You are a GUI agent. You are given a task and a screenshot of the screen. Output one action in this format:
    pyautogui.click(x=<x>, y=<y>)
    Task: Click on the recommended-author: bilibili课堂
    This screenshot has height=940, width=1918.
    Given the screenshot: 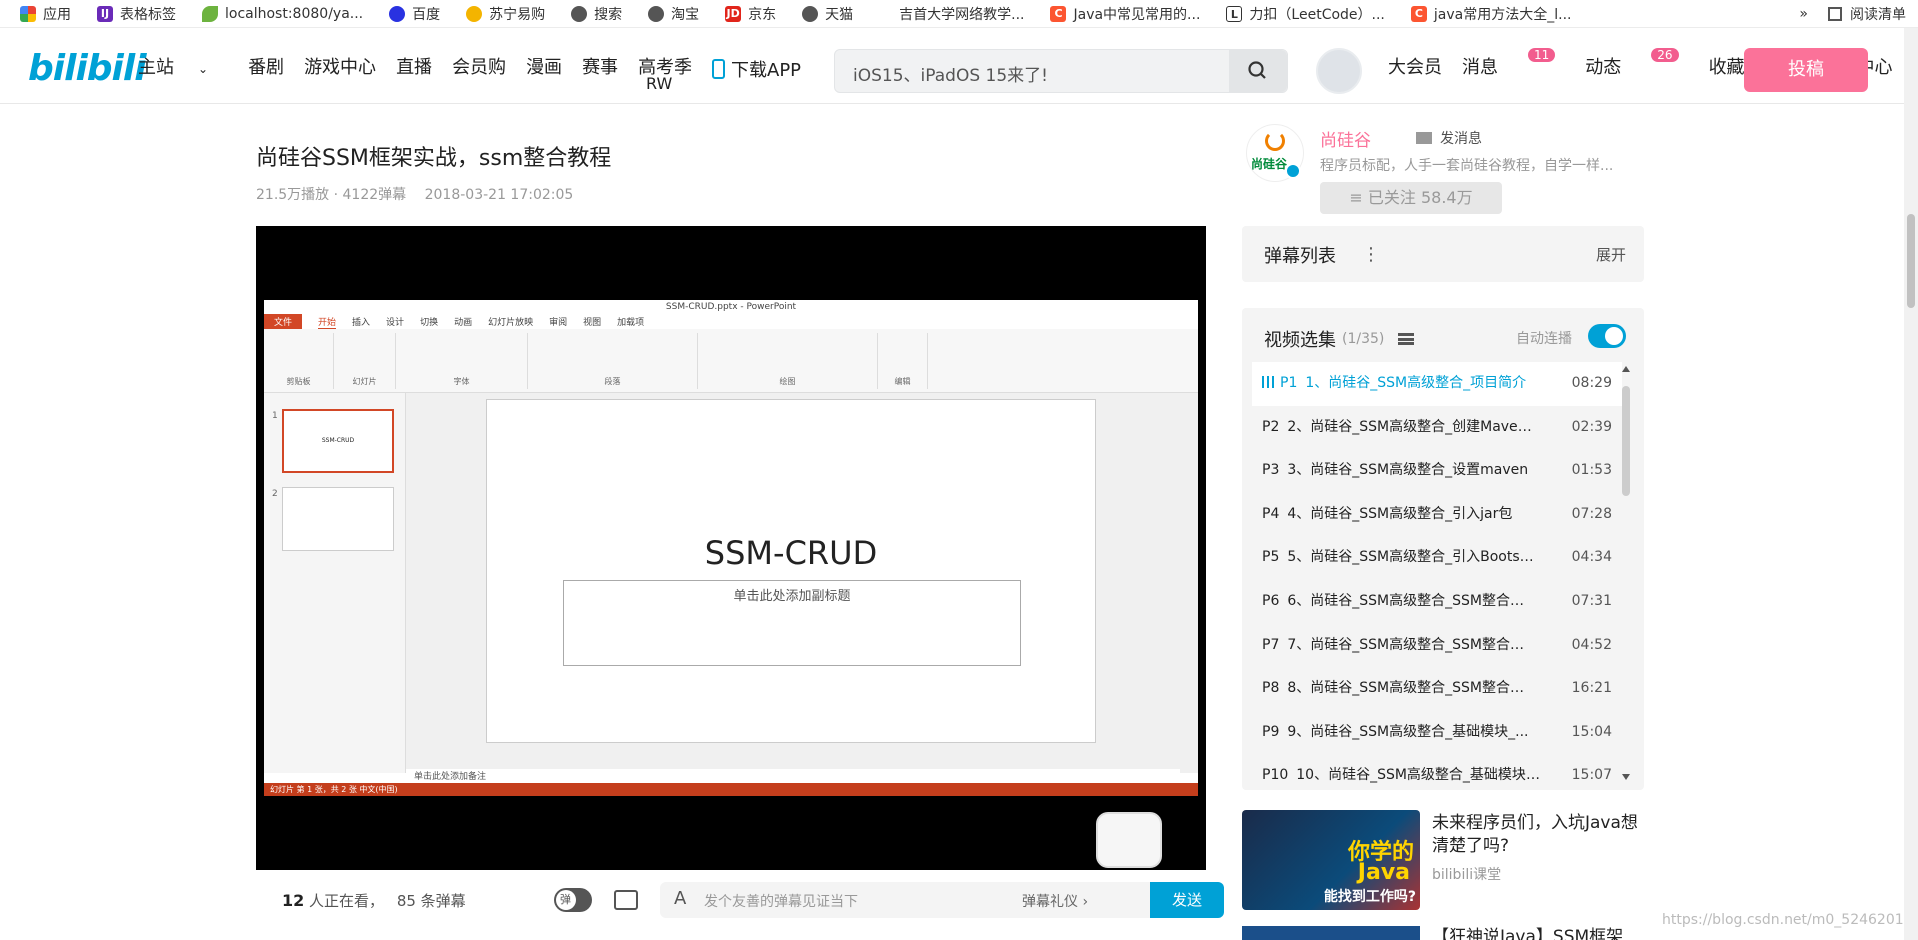 What is the action you would take?
    pyautogui.click(x=1466, y=874)
    